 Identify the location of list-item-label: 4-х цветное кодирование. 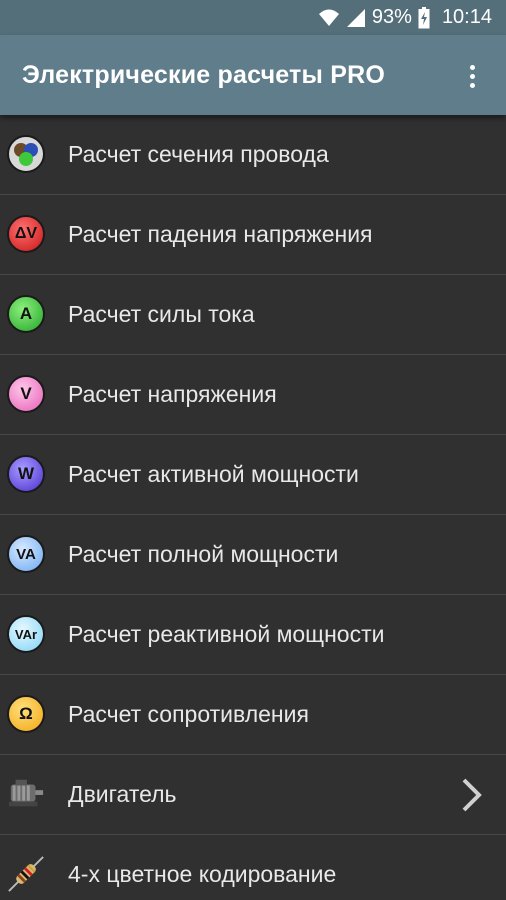
(202, 874).